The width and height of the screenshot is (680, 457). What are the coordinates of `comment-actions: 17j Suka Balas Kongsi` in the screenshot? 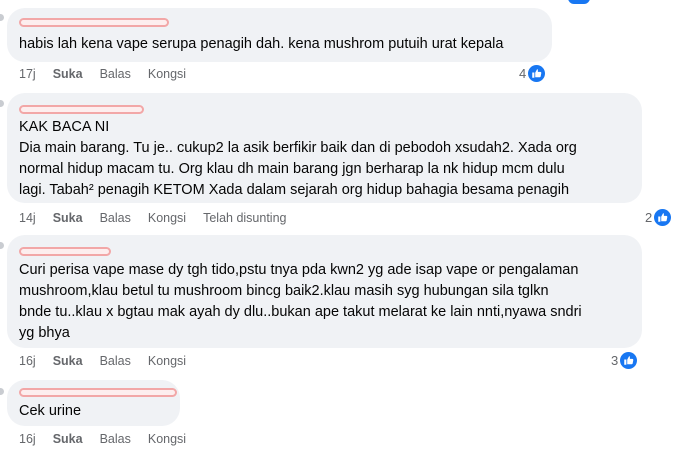 It's located at (111, 74).